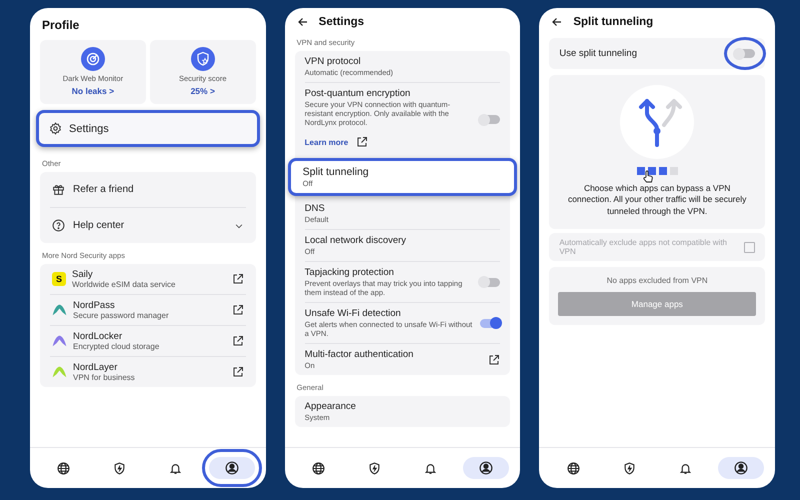  What do you see at coordinates (356, 240) in the screenshot?
I see `setting-title: Local network discovery` at bounding box center [356, 240].